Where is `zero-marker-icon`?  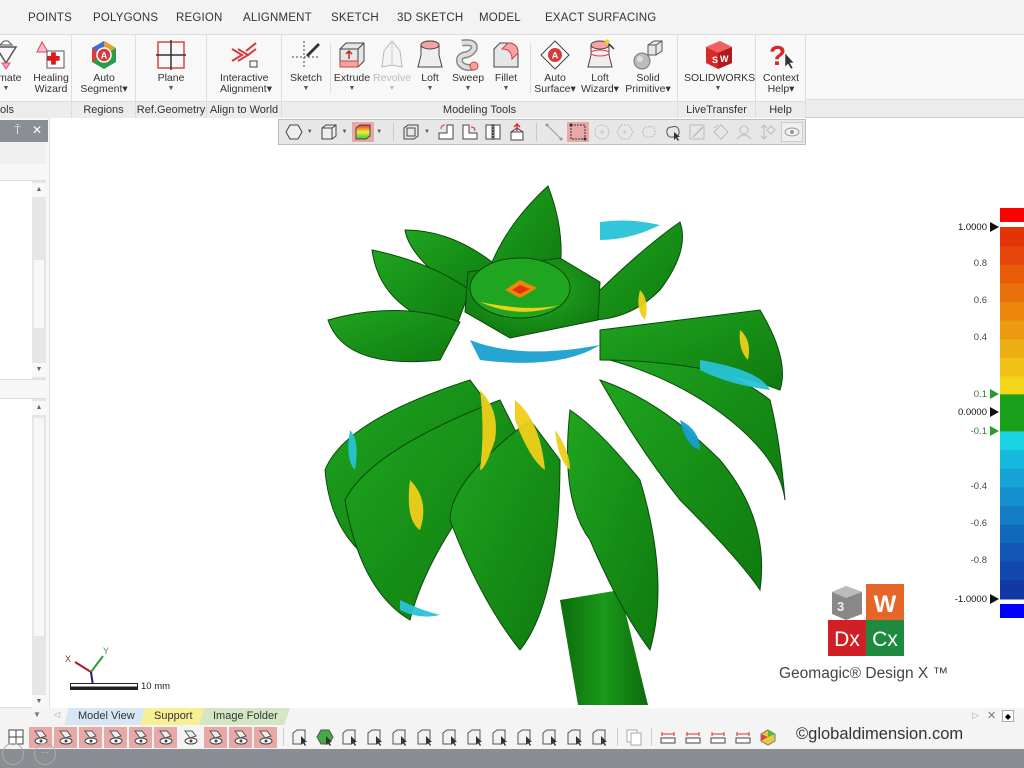
zero-marker-icon is located at coordinates (994, 412).